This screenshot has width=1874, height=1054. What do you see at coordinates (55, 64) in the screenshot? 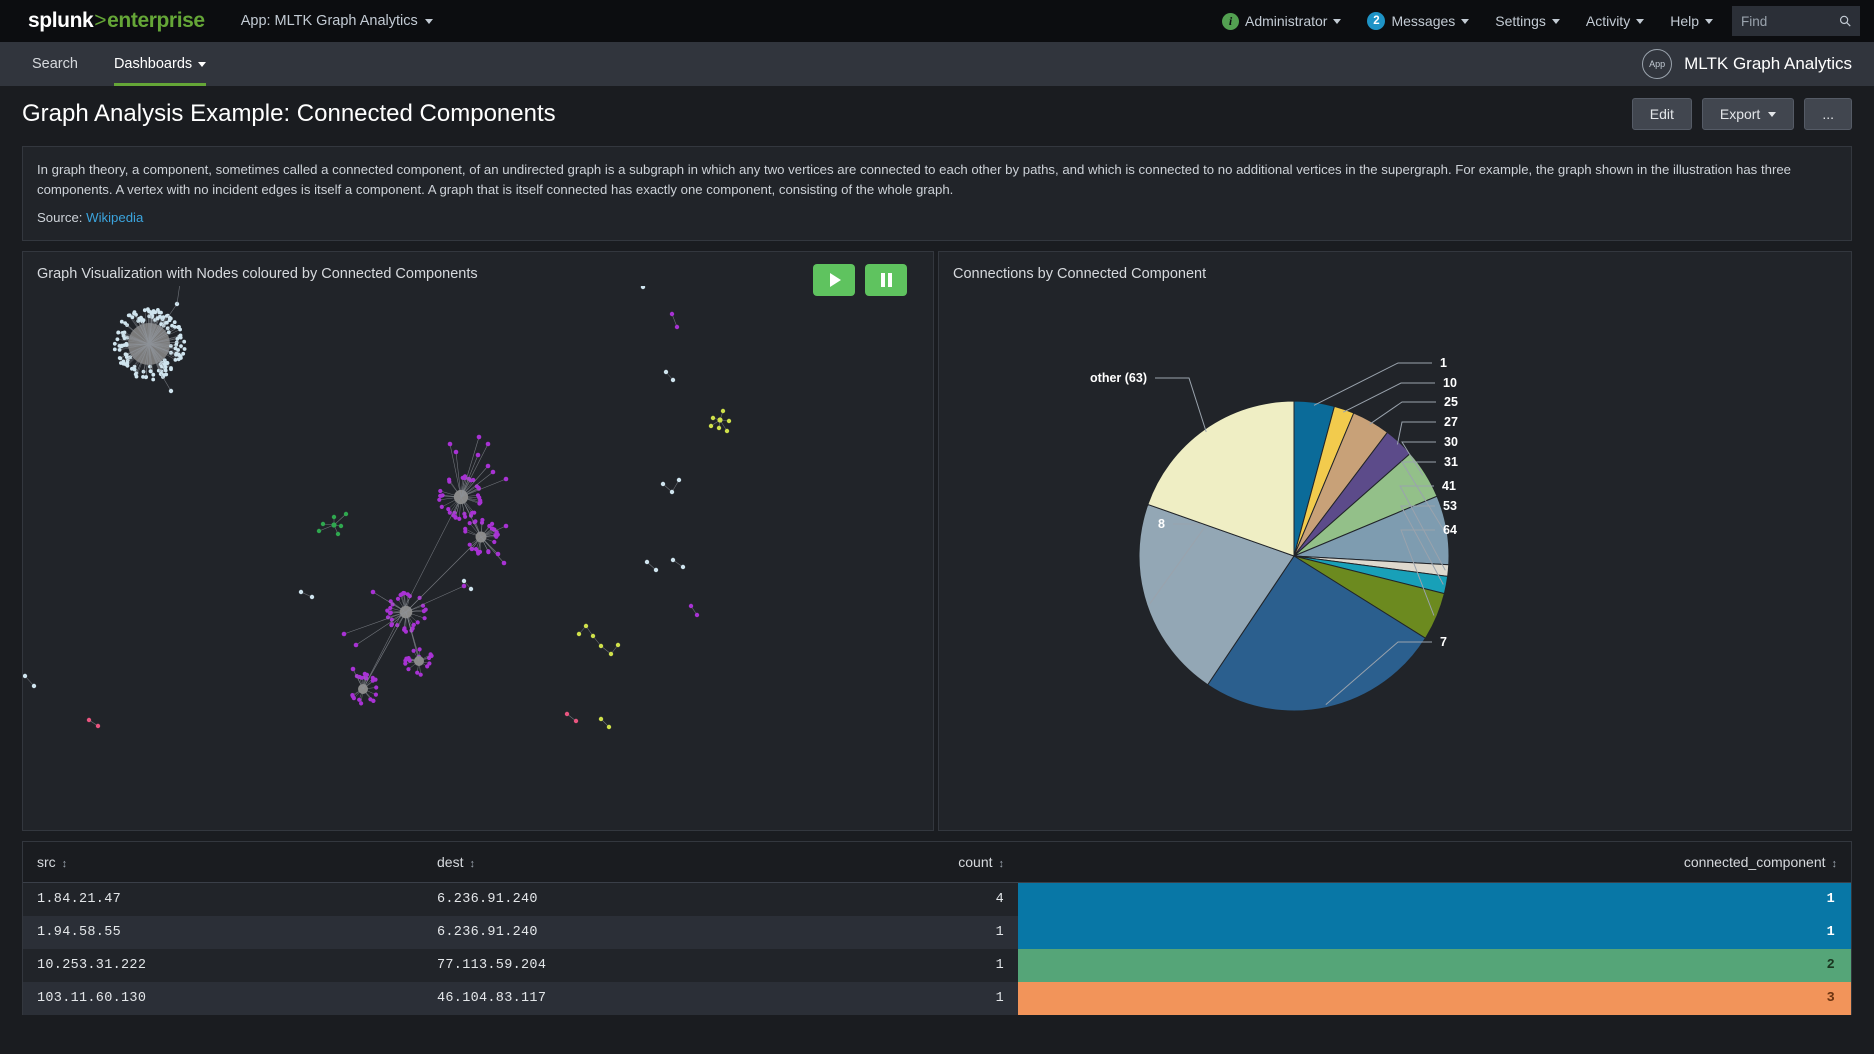
I see `nav-tab-search: Search` at bounding box center [55, 64].